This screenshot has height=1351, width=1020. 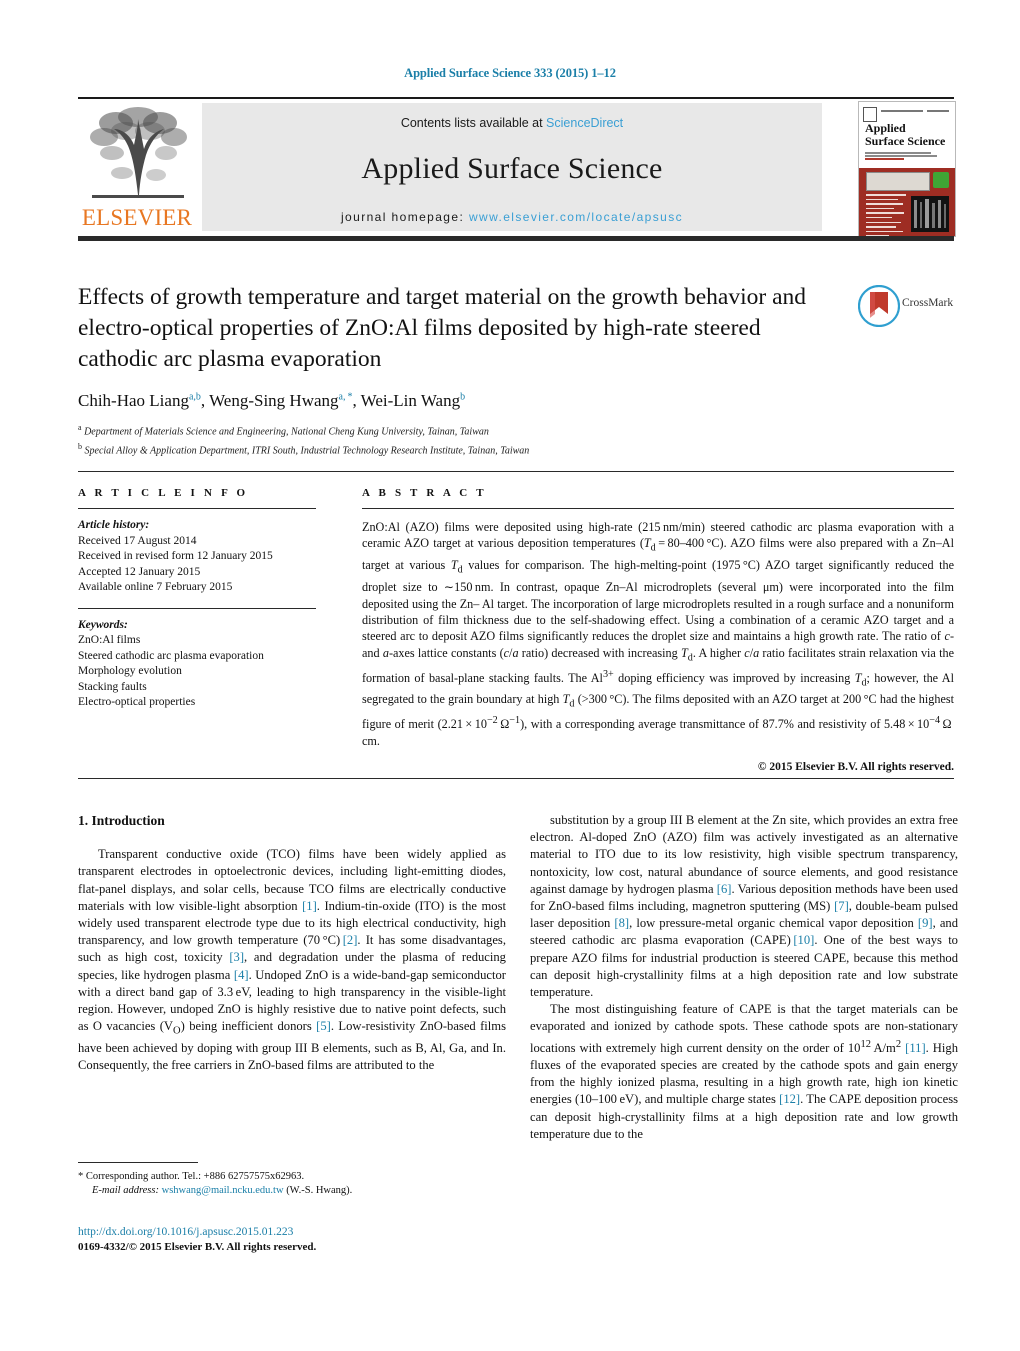 What do you see at coordinates (576, 217) in the screenshot?
I see `journal-homepage-link: www.elsevier.com/locate/apsusc` at bounding box center [576, 217].